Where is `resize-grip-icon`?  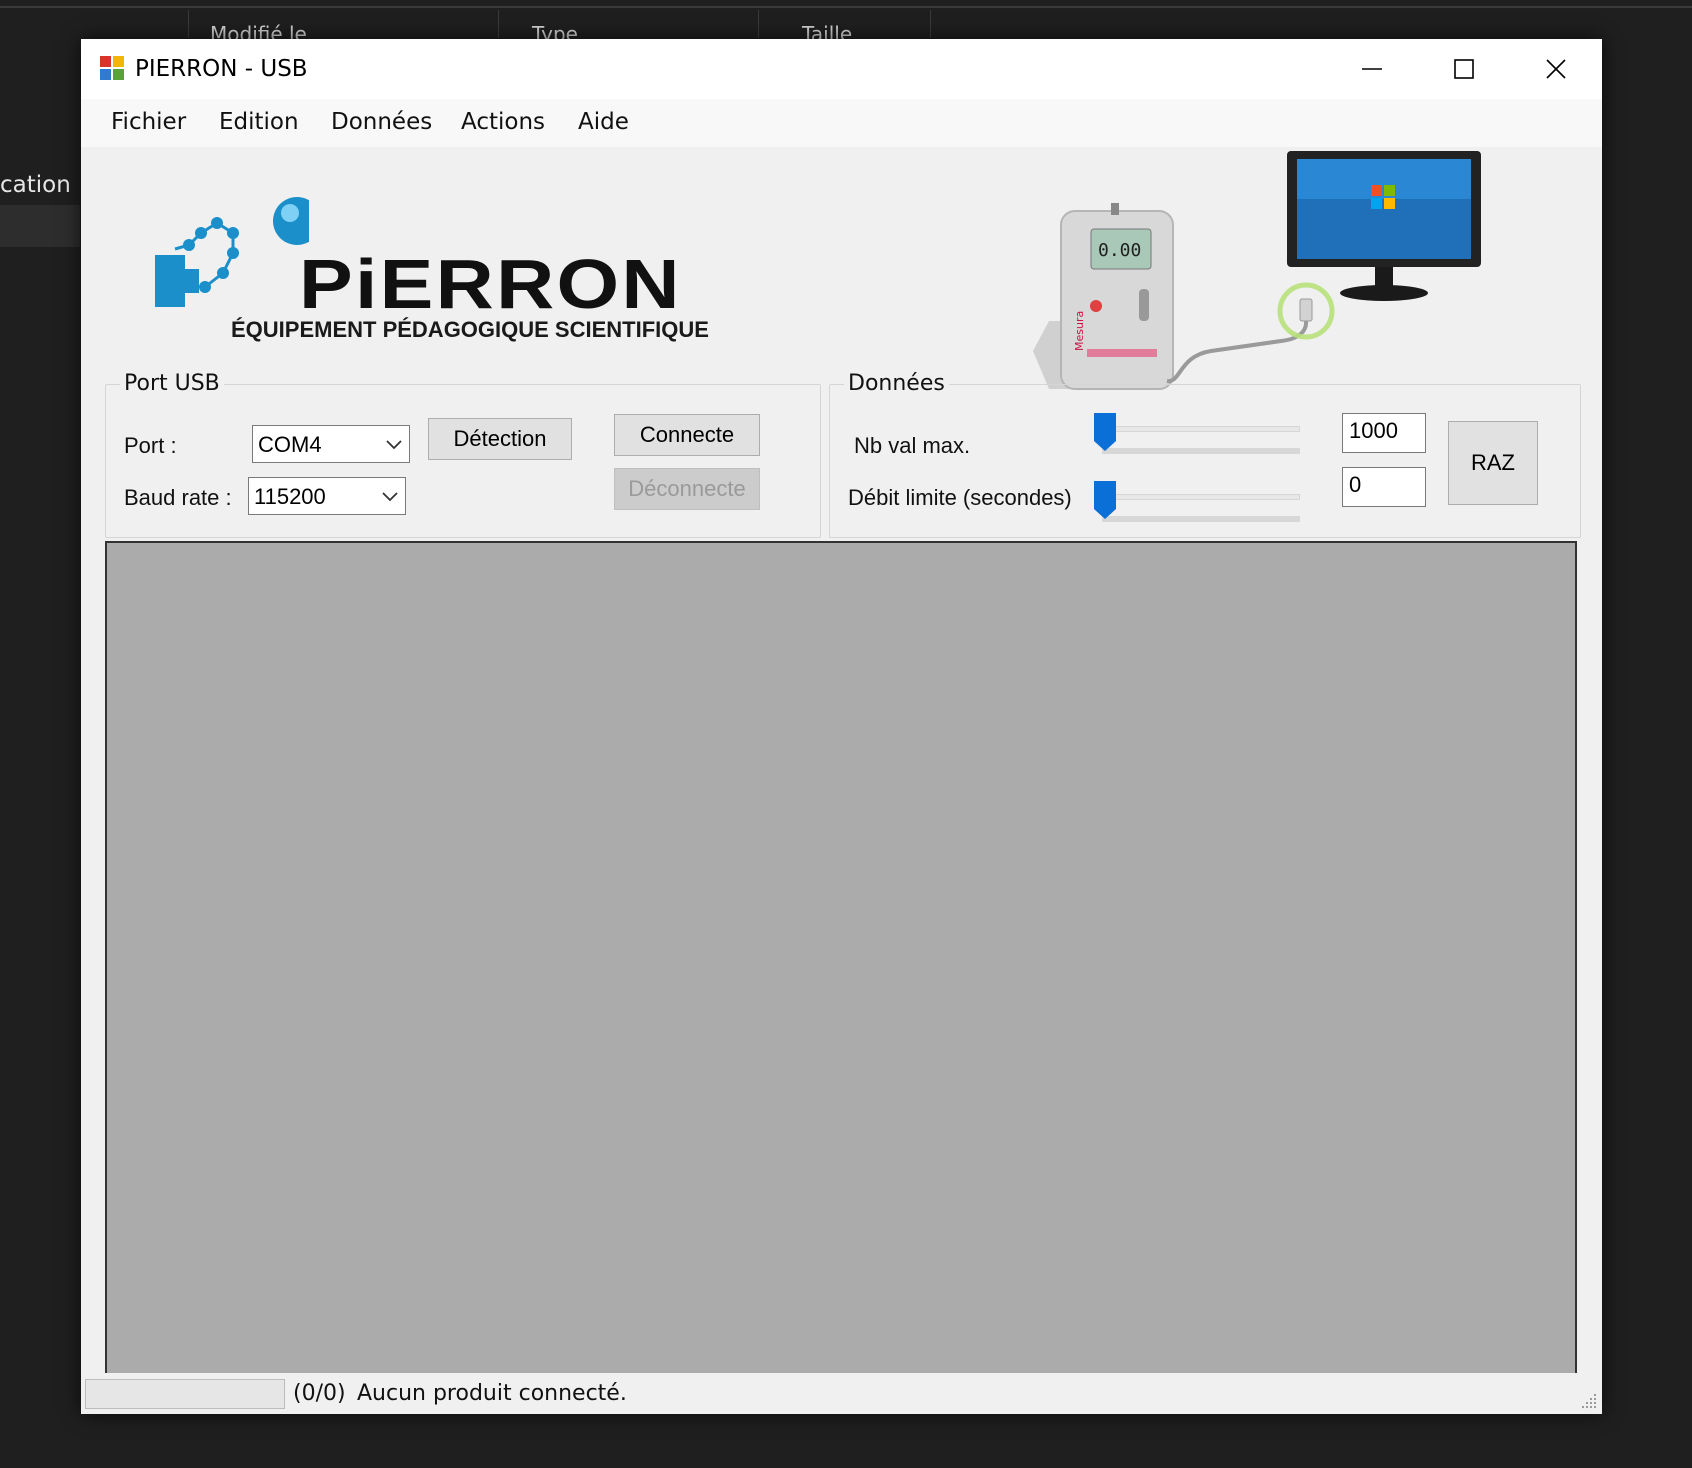 resize-grip-icon is located at coordinates (1588, 1400).